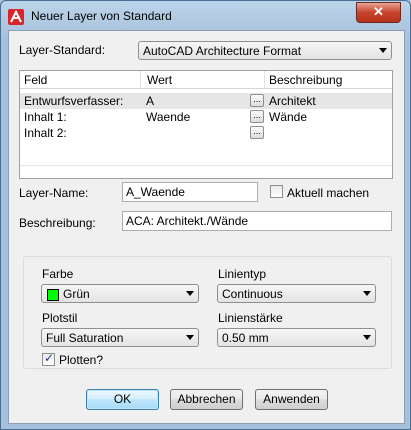 The height and width of the screenshot is (430, 411). What do you see at coordinates (296, 293) in the screenshot?
I see `linientyp-dropdown: Continuous` at bounding box center [296, 293].